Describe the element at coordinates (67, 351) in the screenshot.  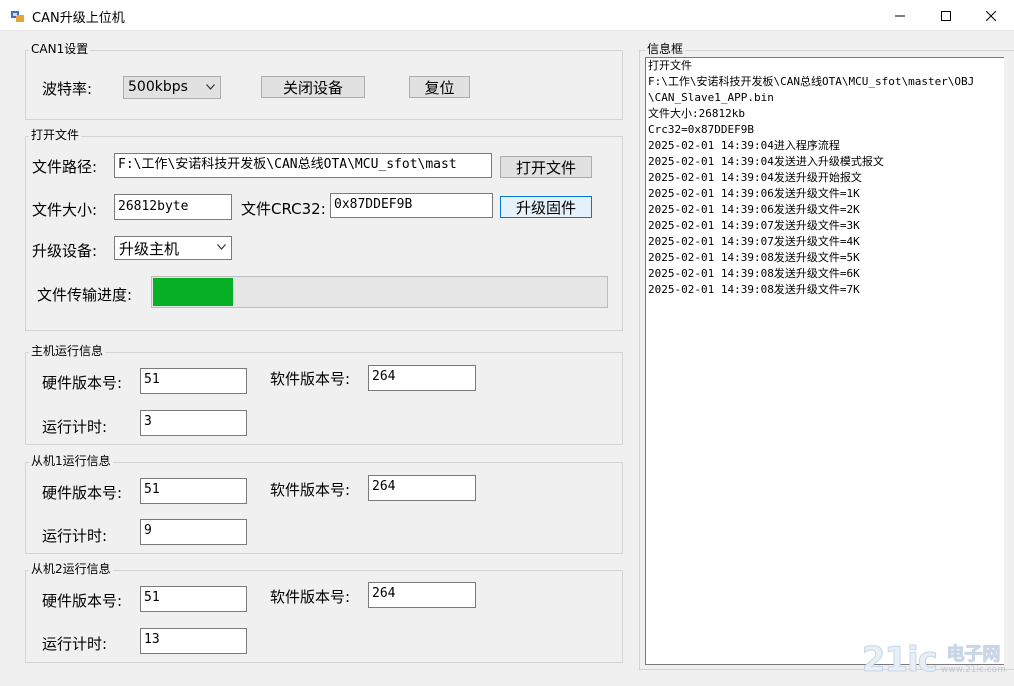
I see `host-group-title: 主机运行信息` at that location.